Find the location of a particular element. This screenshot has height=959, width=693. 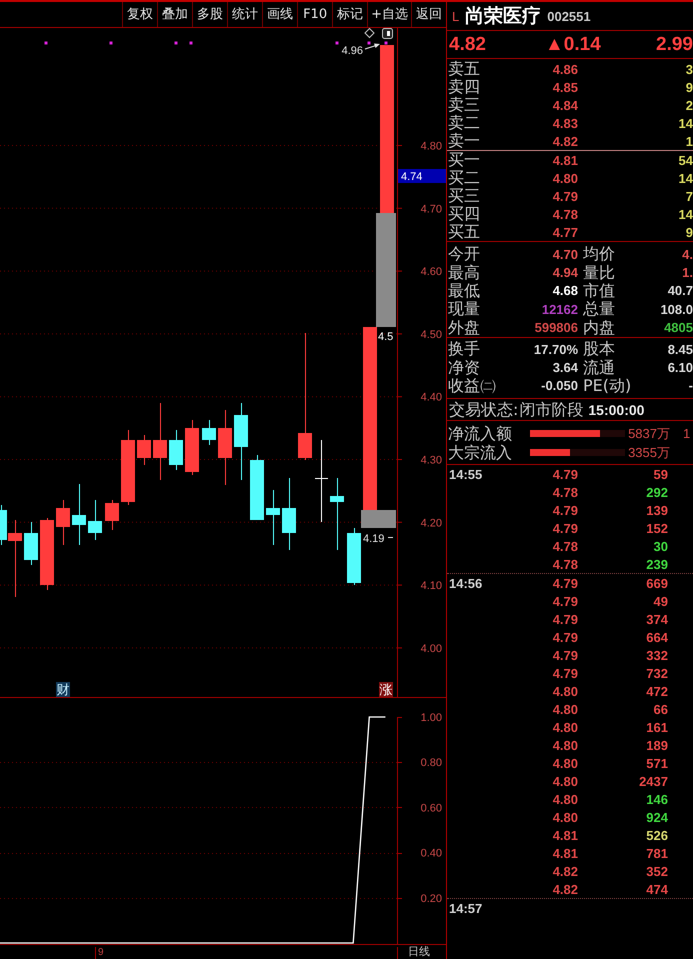

tick-volume: 732 is located at coordinates (657, 673).